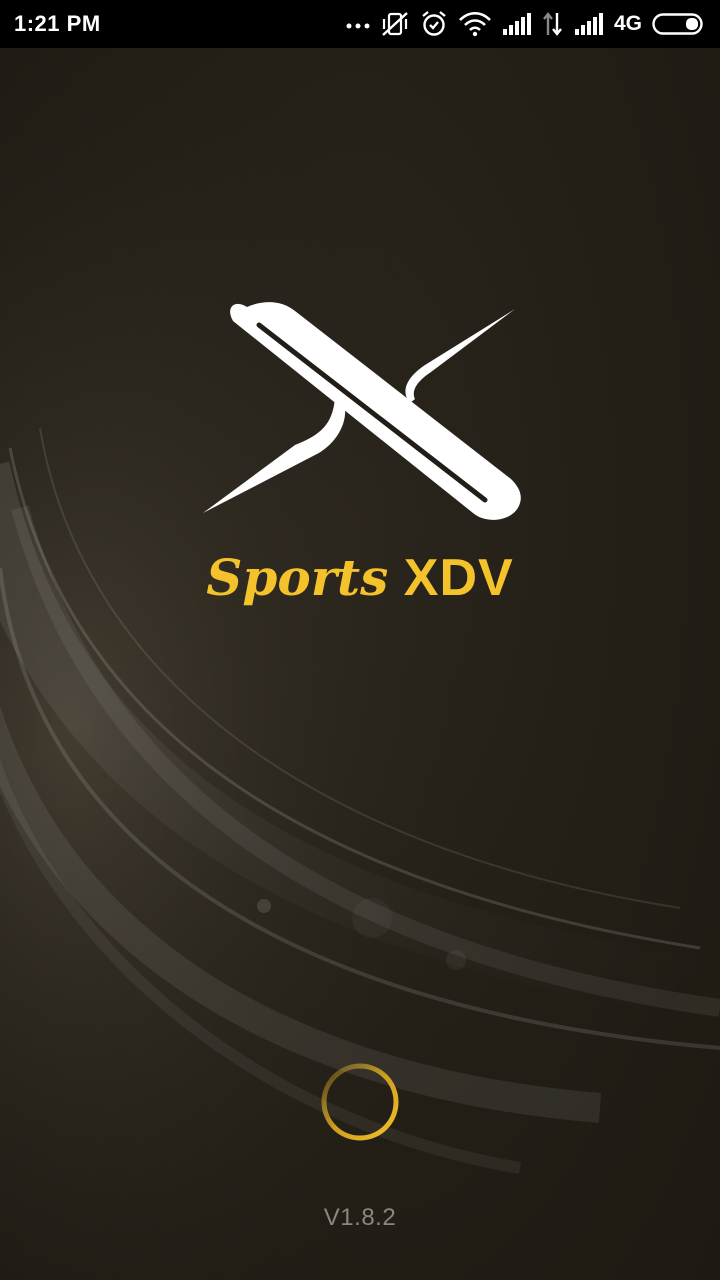 The height and width of the screenshot is (1280, 720). I want to click on app-version: V1.8.2, so click(360, 1217).